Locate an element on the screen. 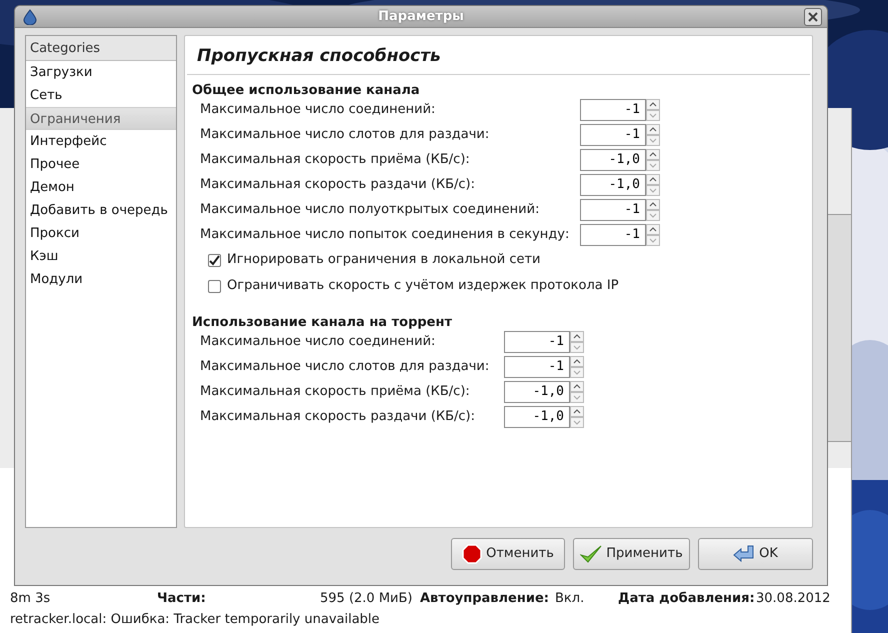 The image size is (888, 633). app-icon is located at coordinates (30, 17).